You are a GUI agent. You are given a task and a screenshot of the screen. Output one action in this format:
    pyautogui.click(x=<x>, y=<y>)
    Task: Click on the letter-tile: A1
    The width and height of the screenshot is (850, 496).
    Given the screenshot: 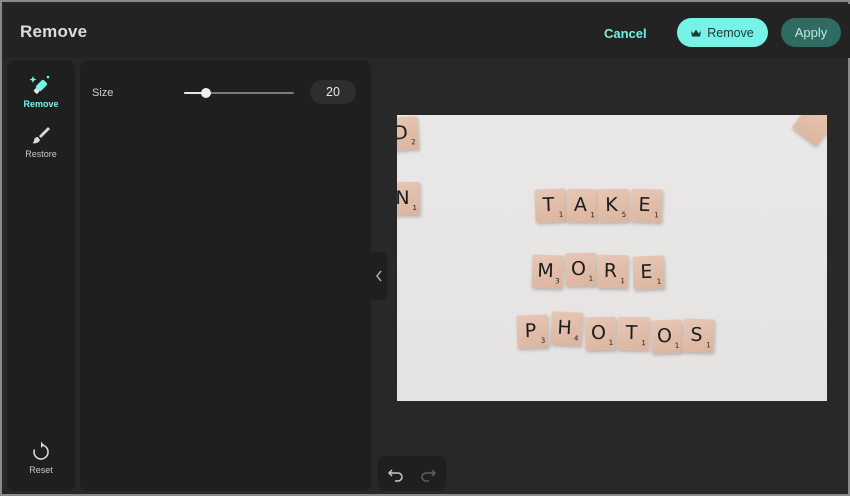 What is the action you would take?
    pyautogui.click(x=582, y=205)
    